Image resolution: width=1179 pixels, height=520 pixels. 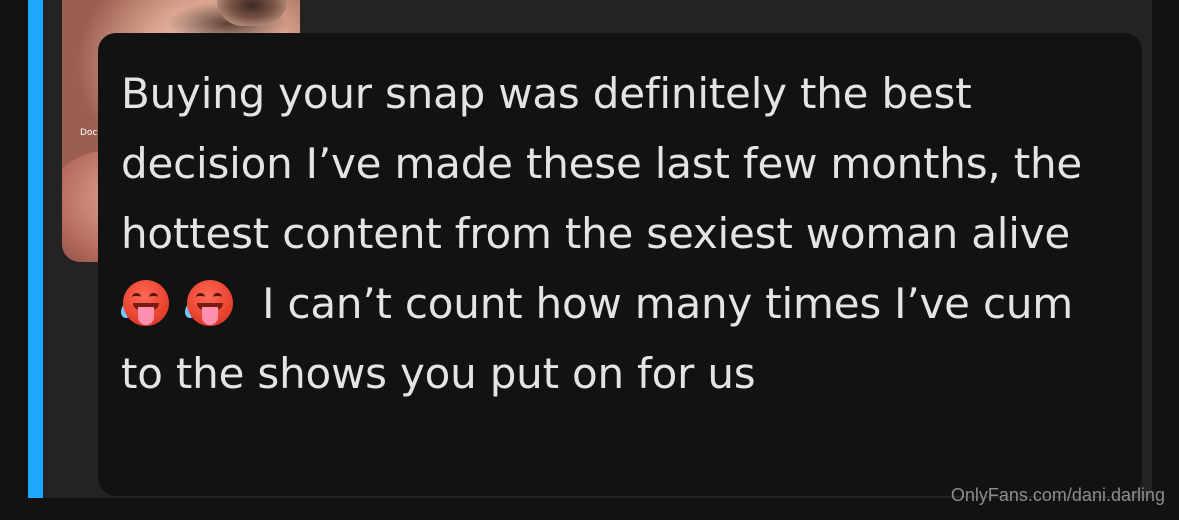 What do you see at coordinates (35, 249) in the screenshot?
I see `accent-bar` at bounding box center [35, 249].